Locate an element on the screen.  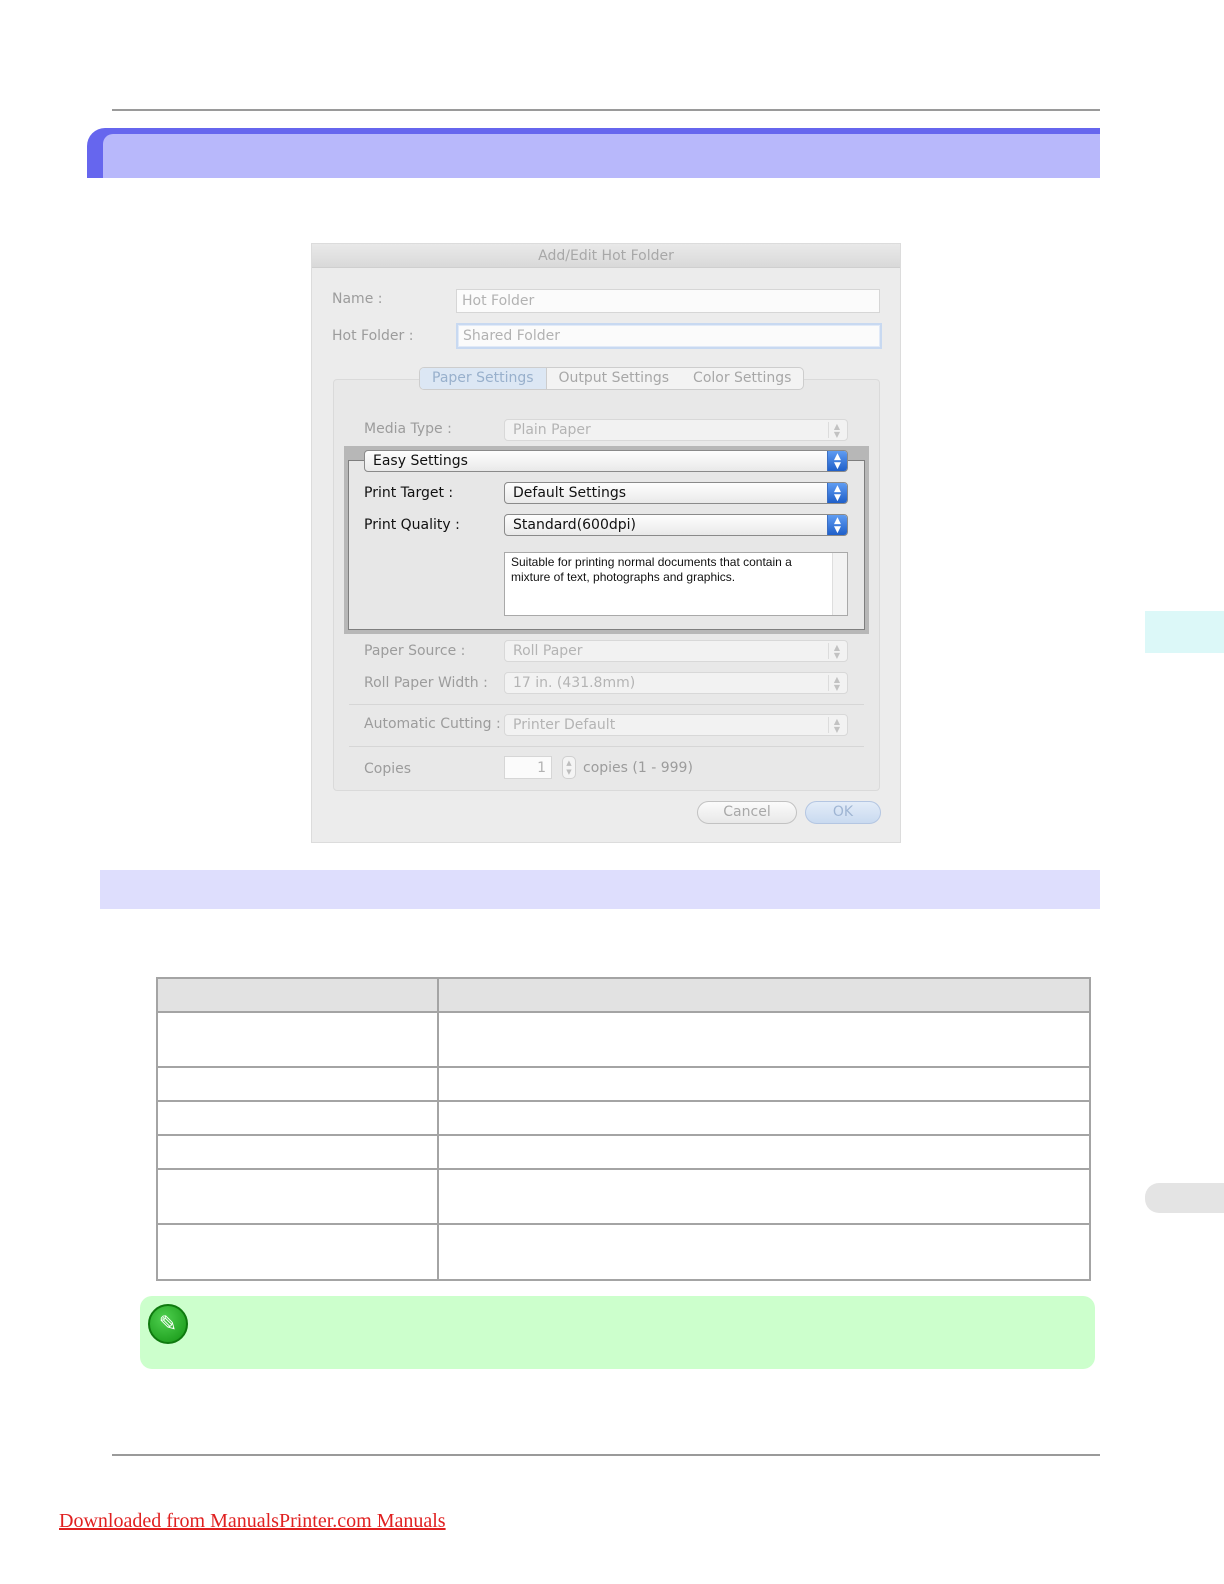
print-quality-value: Standard(600dpi) is located at coordinates (574, 525).